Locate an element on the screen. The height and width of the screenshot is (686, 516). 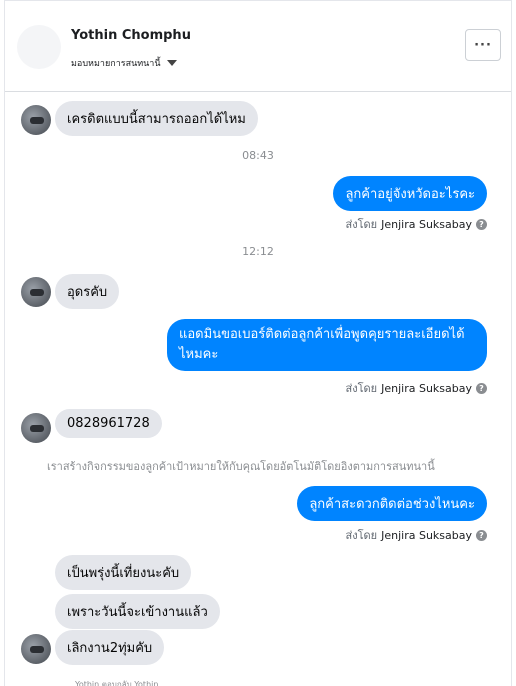
timestamp: 08:43 is located at coordinates (258, 155).